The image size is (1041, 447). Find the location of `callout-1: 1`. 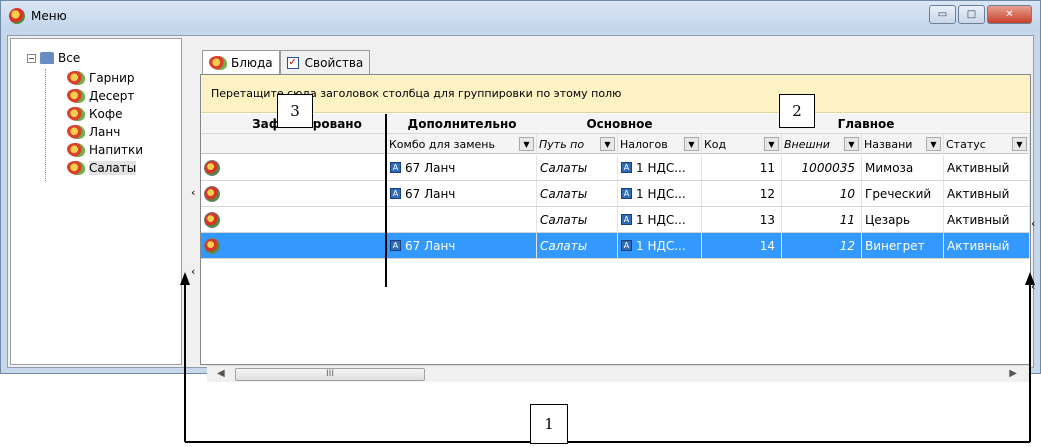

callout-1: 1 is located at coordinates (549, 424).